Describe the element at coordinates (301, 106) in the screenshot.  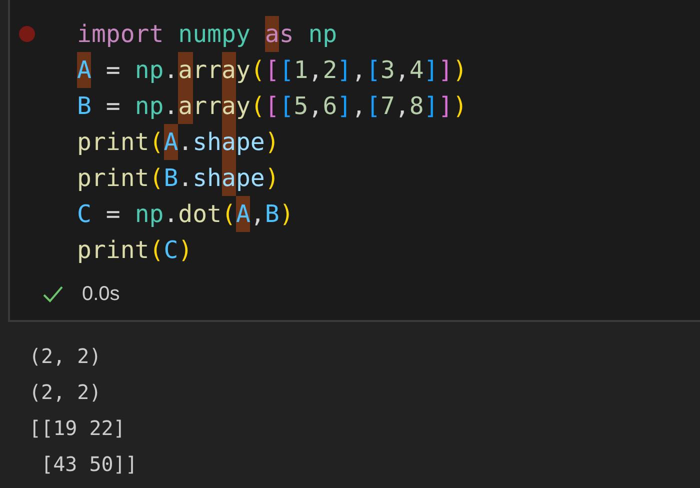
I see `code-token: 5` at that location.